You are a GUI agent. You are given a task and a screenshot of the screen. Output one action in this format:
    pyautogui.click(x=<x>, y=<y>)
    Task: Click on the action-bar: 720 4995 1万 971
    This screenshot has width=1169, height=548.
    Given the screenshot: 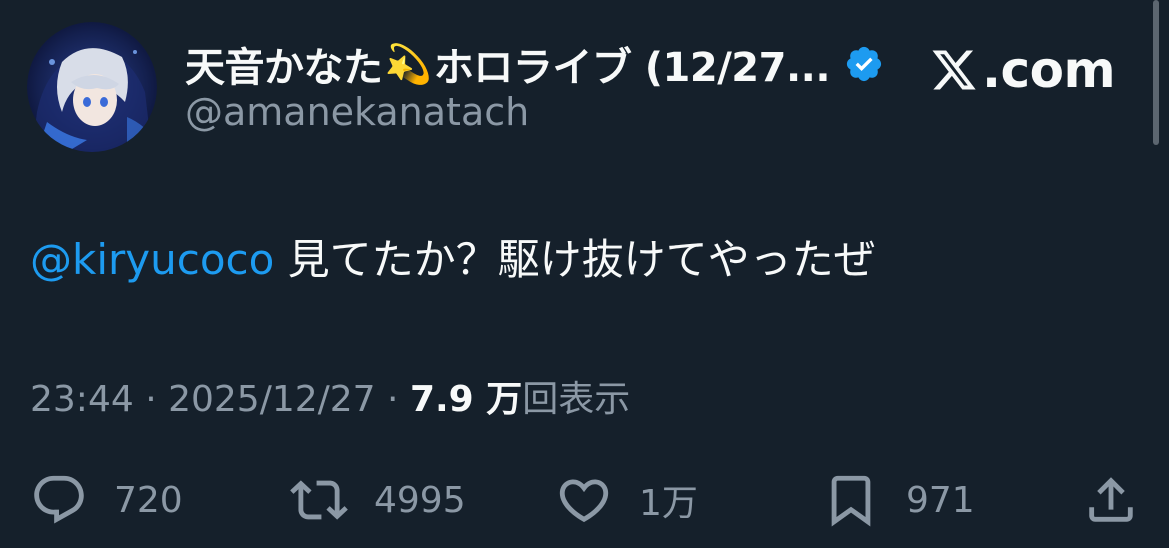 What is the action you would take?
    pyautogui.click(x=584, y=500)
    